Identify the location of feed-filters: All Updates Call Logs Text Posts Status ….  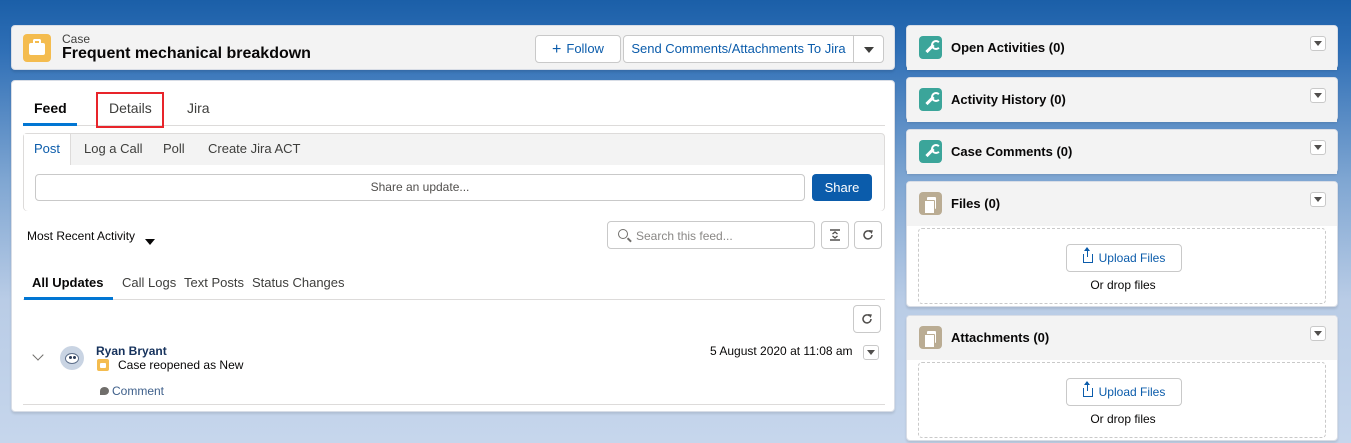
(454, 286).